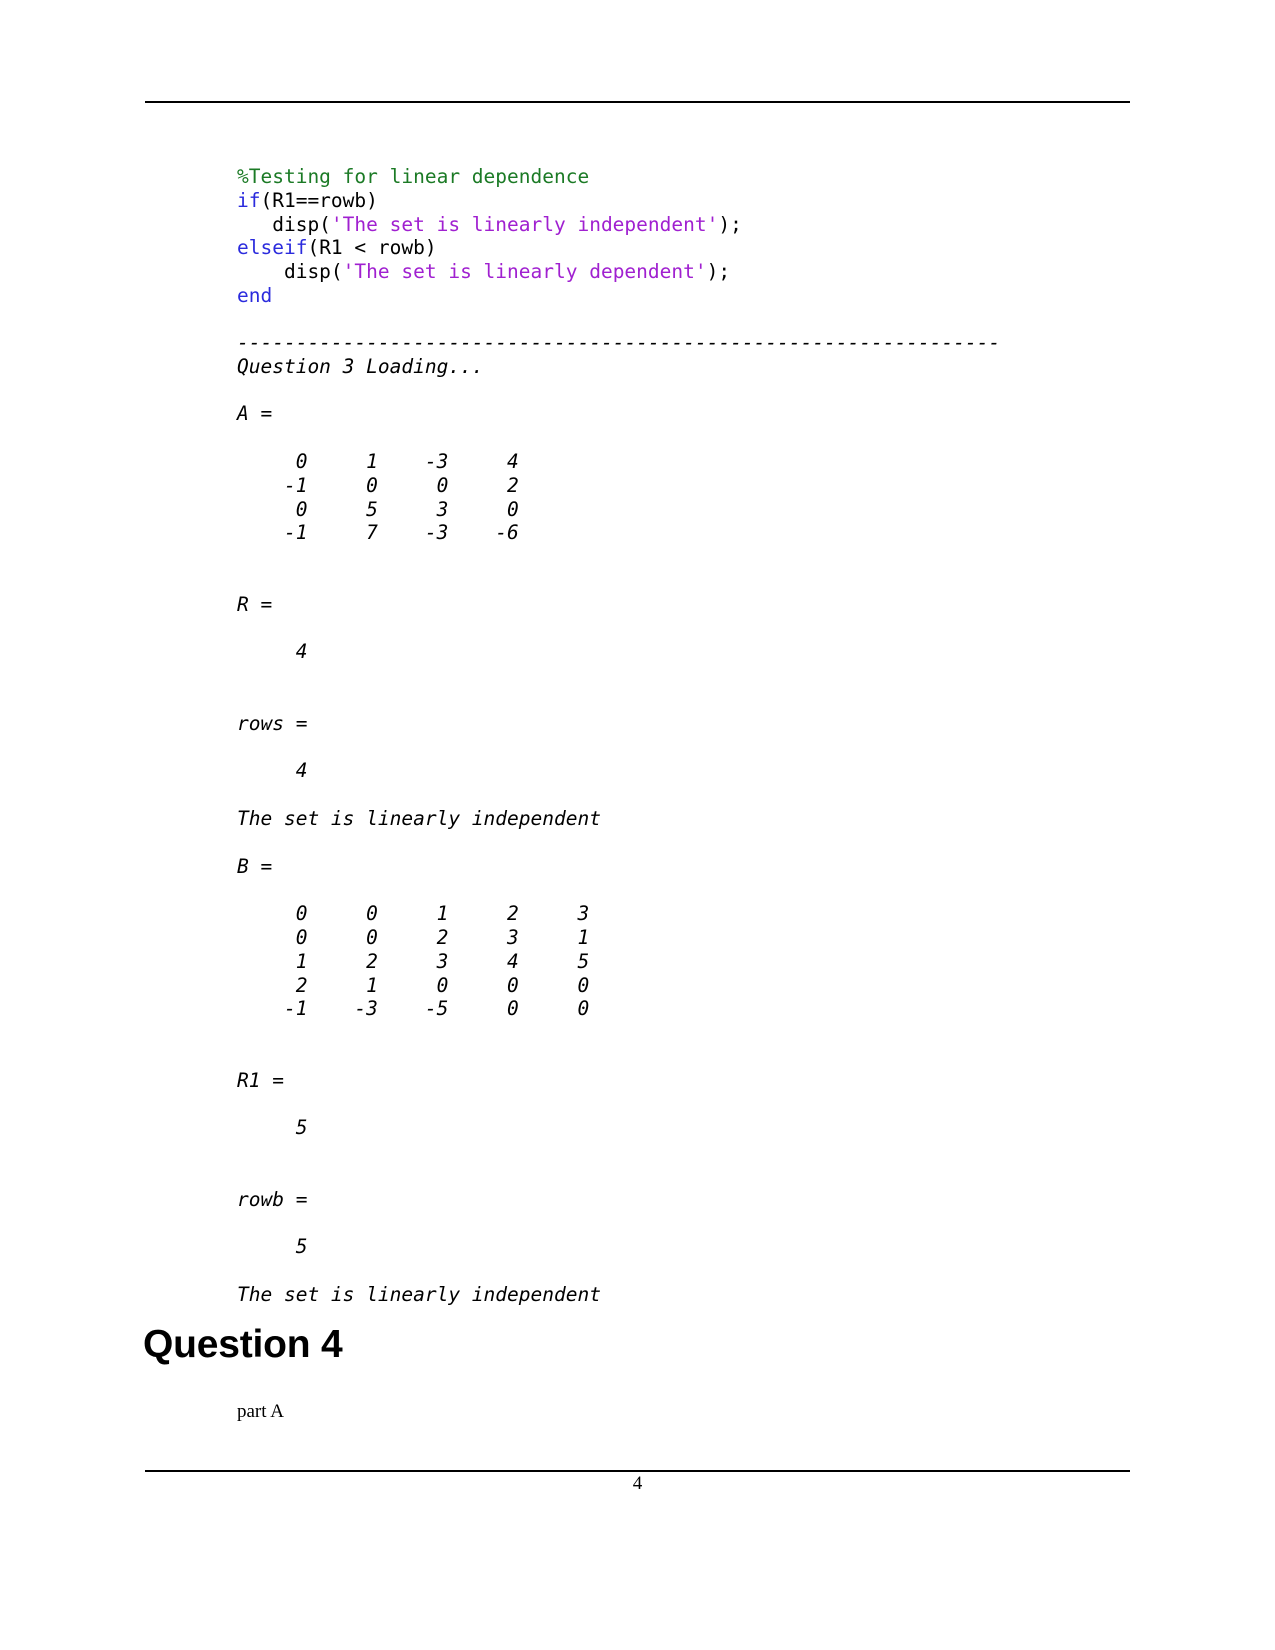 Image resolution: width=1275 pixels, height=1650 pixels. Describe the element at coordinates (255, 604) in the screenshot. I see `output-line: R =` at that location.